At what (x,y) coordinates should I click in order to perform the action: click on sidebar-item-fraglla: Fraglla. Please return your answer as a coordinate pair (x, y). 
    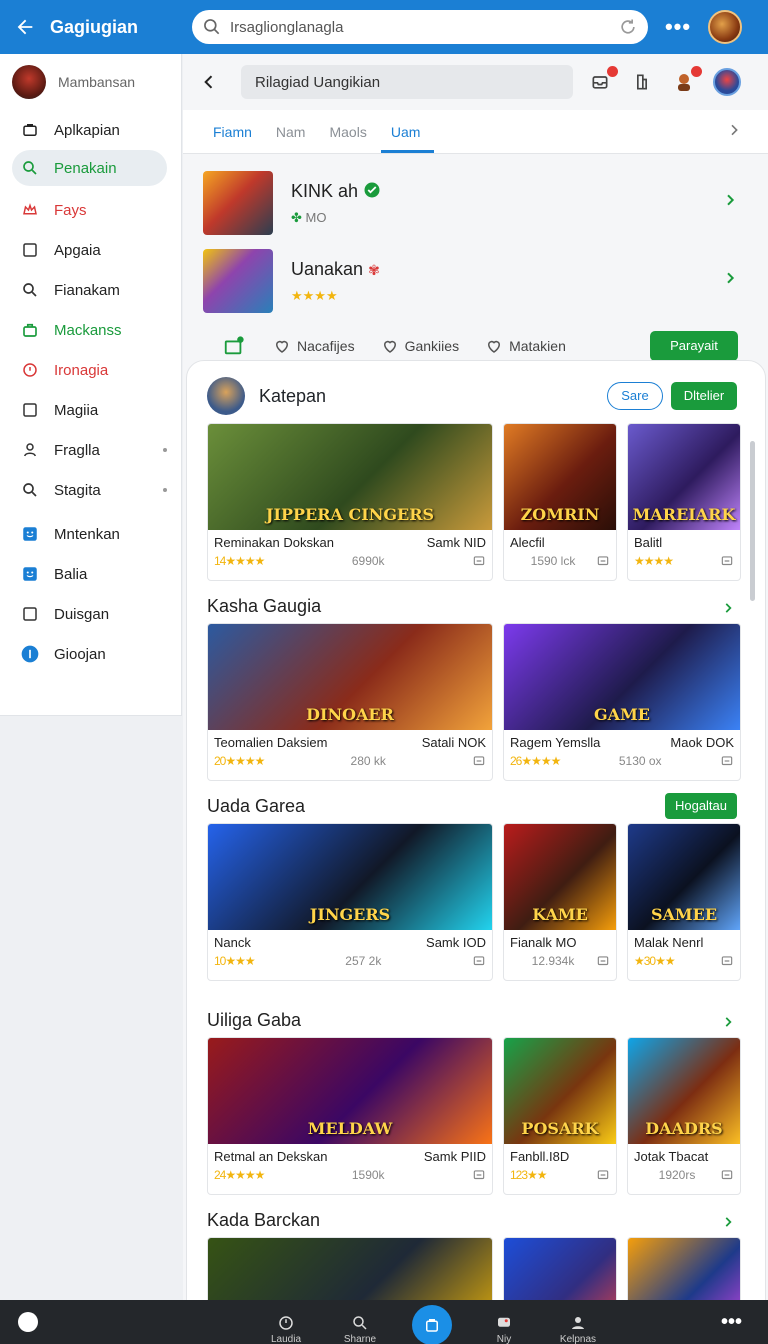
    Looking at the image, I should click on (90, 450).